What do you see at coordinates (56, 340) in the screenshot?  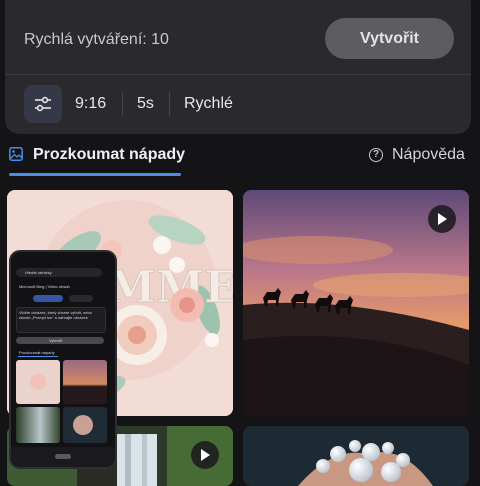 I see `phone-create-text: Vytvořit` at bounding box center [56, 340].